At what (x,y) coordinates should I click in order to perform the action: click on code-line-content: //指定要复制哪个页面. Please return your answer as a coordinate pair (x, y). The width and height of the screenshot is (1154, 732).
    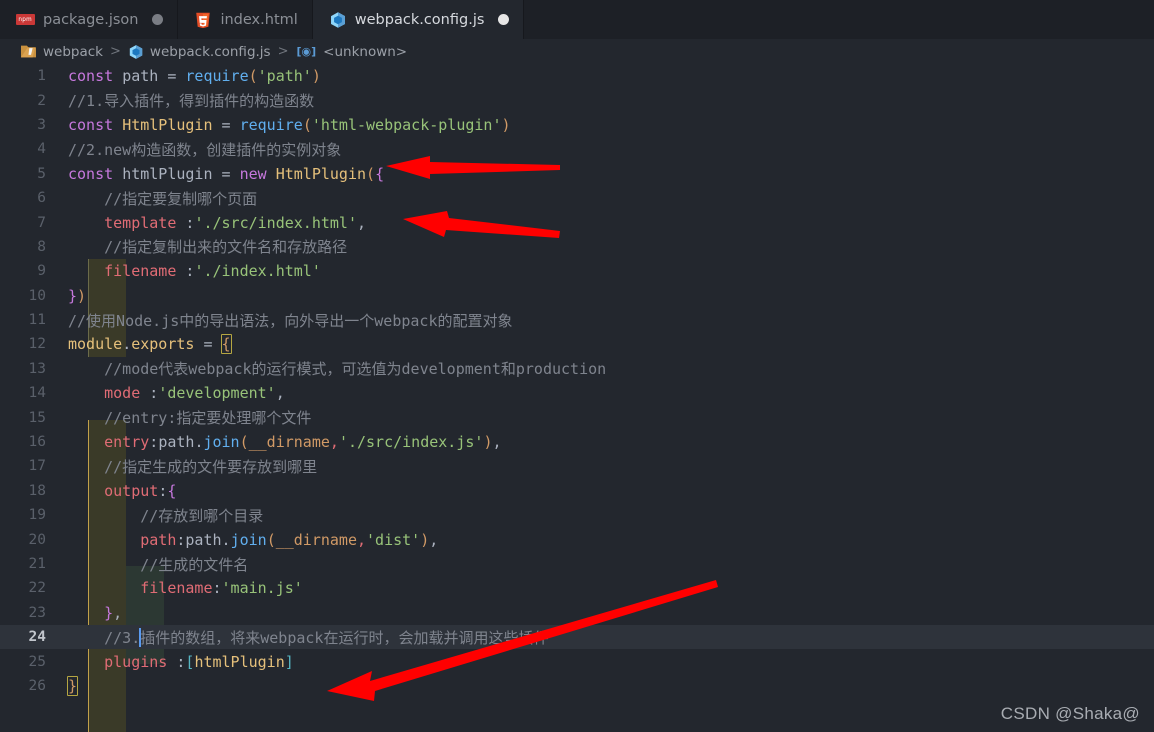
    Looking at the image, I should click on (163, 198).